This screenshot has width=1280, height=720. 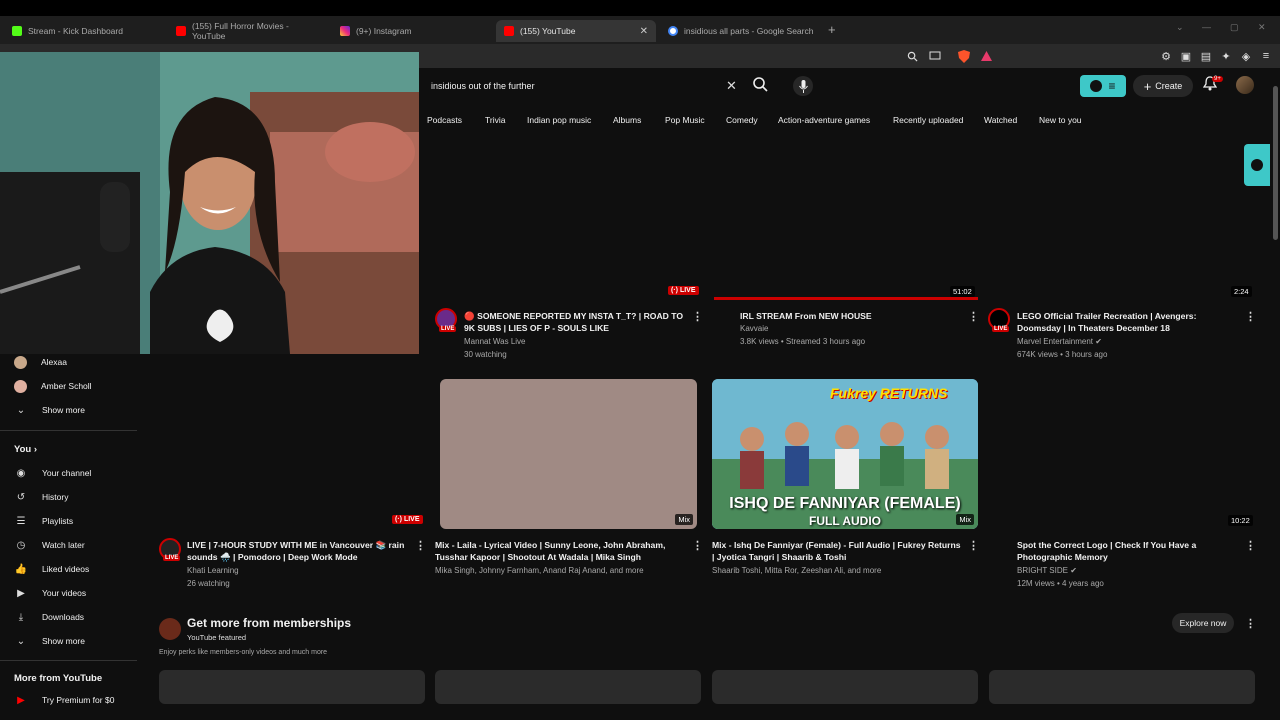 What do you see at coordinates (413, 31) in the screenshot?
I see `tab-instagram: (9+) Instagram` at bounding box center [413, 31].